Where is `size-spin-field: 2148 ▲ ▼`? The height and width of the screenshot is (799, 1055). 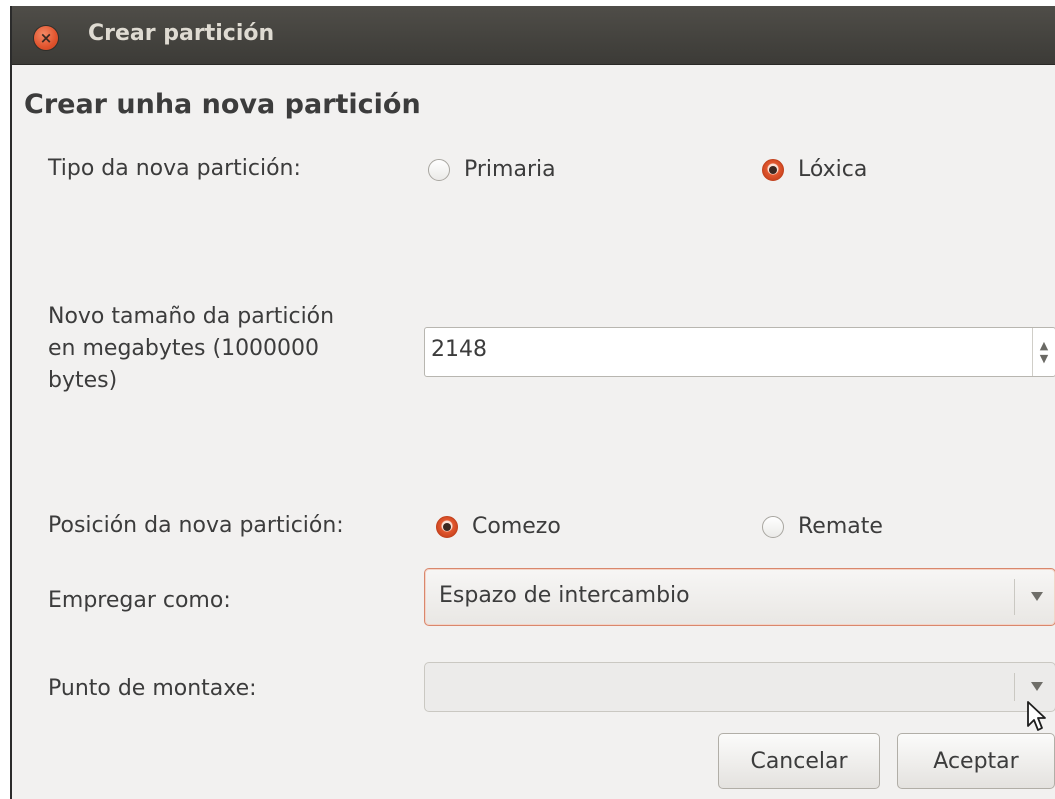
size-spin-field: 2148 ▲ ▼ is located at coordinates (739, 352).